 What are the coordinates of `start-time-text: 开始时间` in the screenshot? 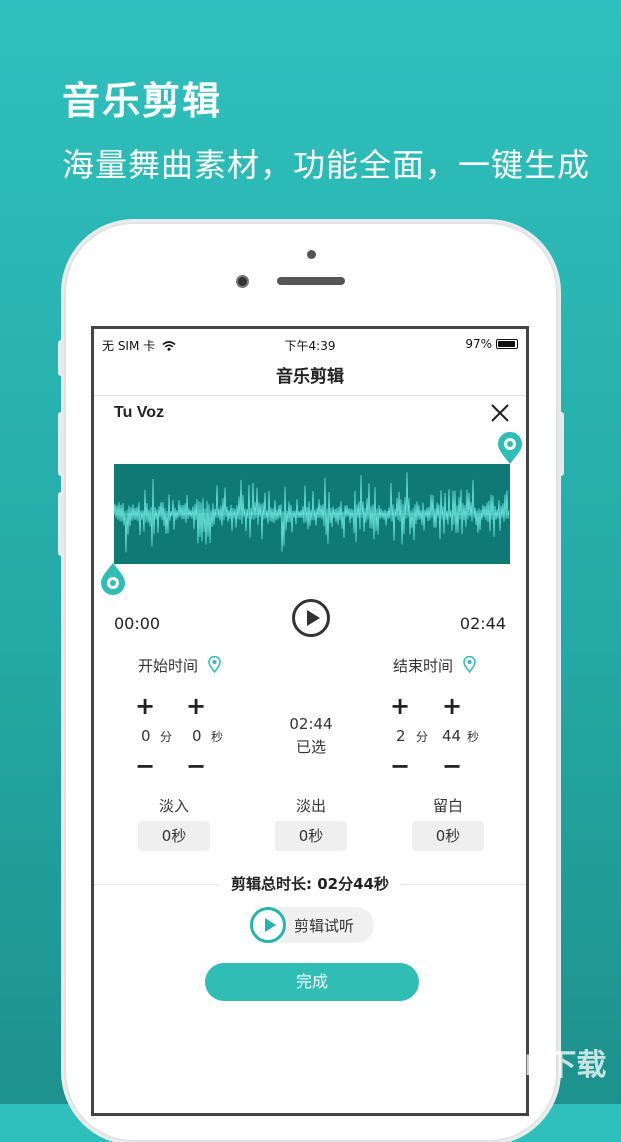 It's located at (168, 666).